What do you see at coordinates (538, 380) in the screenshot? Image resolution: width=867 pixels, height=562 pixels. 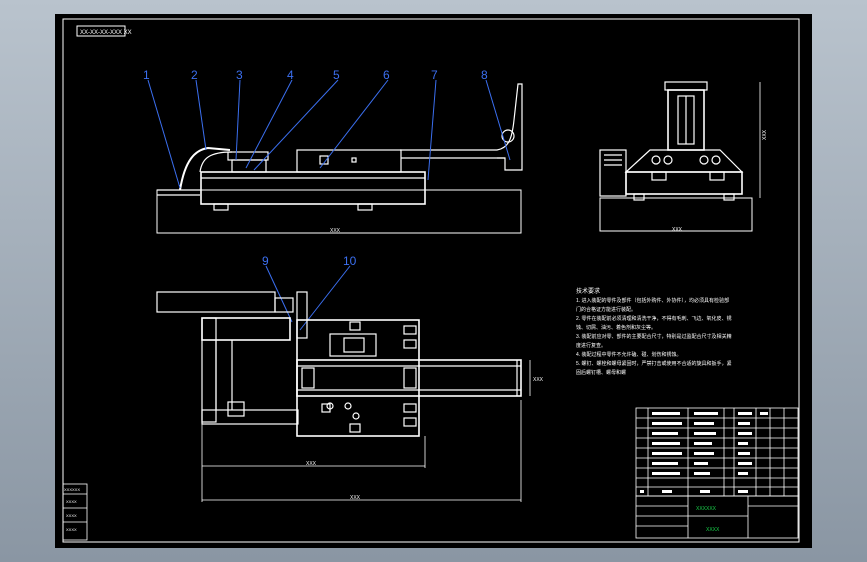 I see `plan-side-dim: XXX` at bounding box center [538, 380].